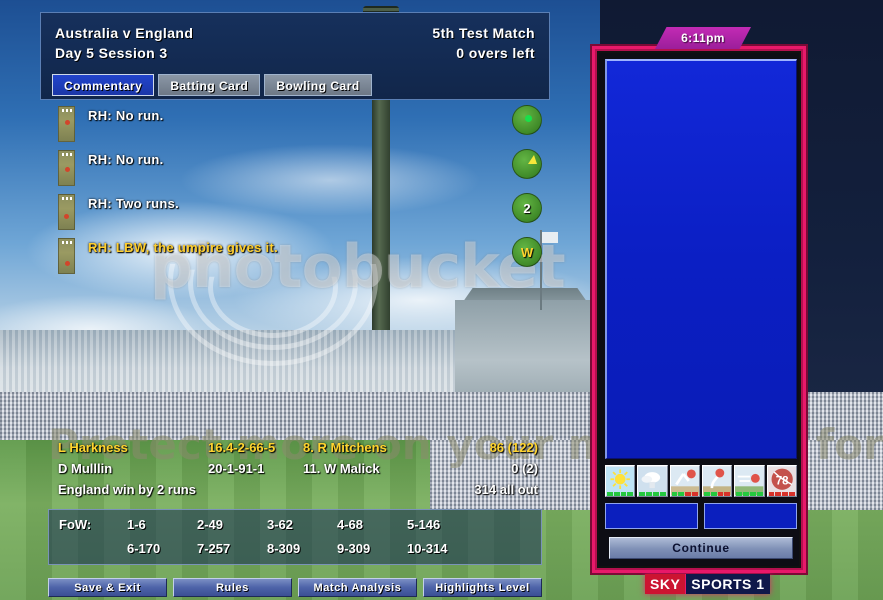 The width and height of the screenshot is (883, 600). Describe the element at coordinates (513, 447) in the screenshot. I see `batsman-current-score: 86 (122)` at that location.